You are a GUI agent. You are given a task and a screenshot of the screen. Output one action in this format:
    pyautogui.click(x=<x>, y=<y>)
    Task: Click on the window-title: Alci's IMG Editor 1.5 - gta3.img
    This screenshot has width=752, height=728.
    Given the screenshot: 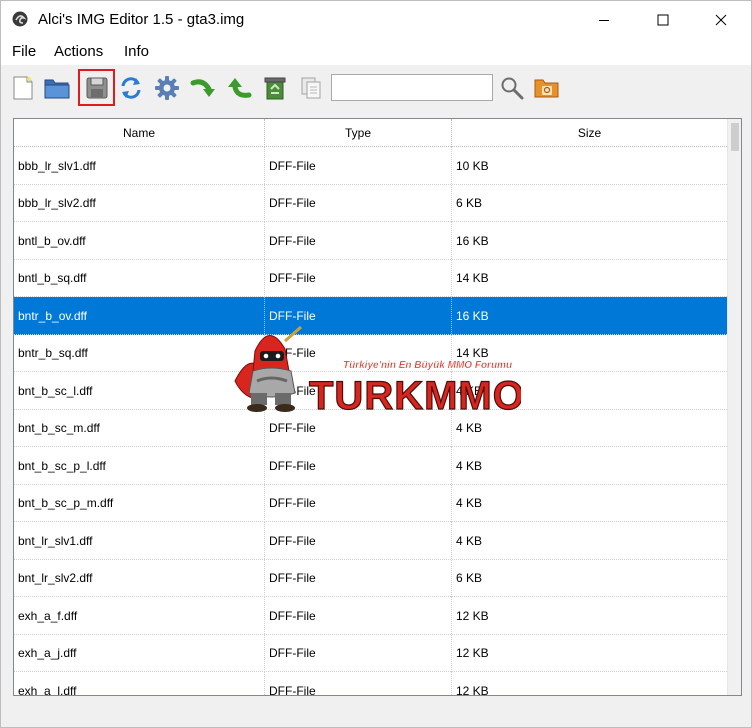 What is the action you would take?
    pyautogui.click(x=141, y=19)
    